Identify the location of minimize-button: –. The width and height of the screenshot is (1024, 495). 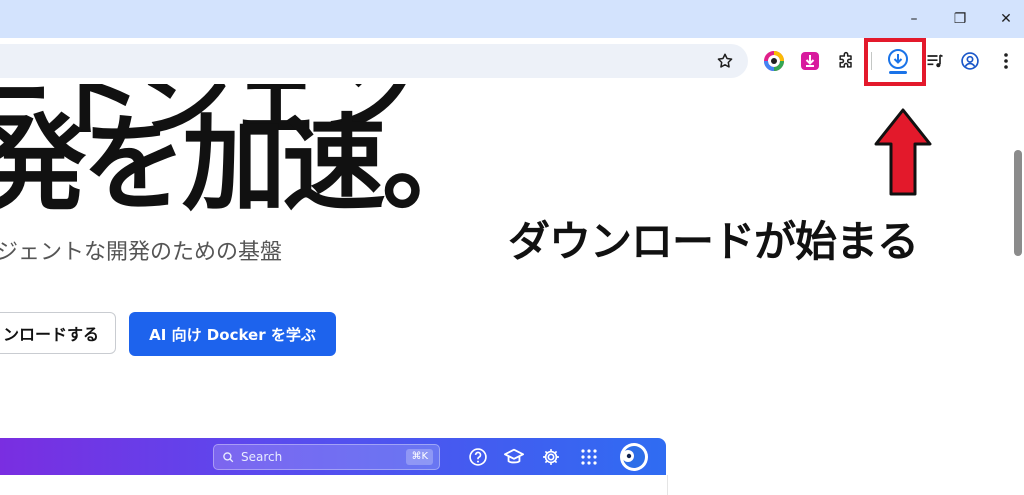
(914, 19).